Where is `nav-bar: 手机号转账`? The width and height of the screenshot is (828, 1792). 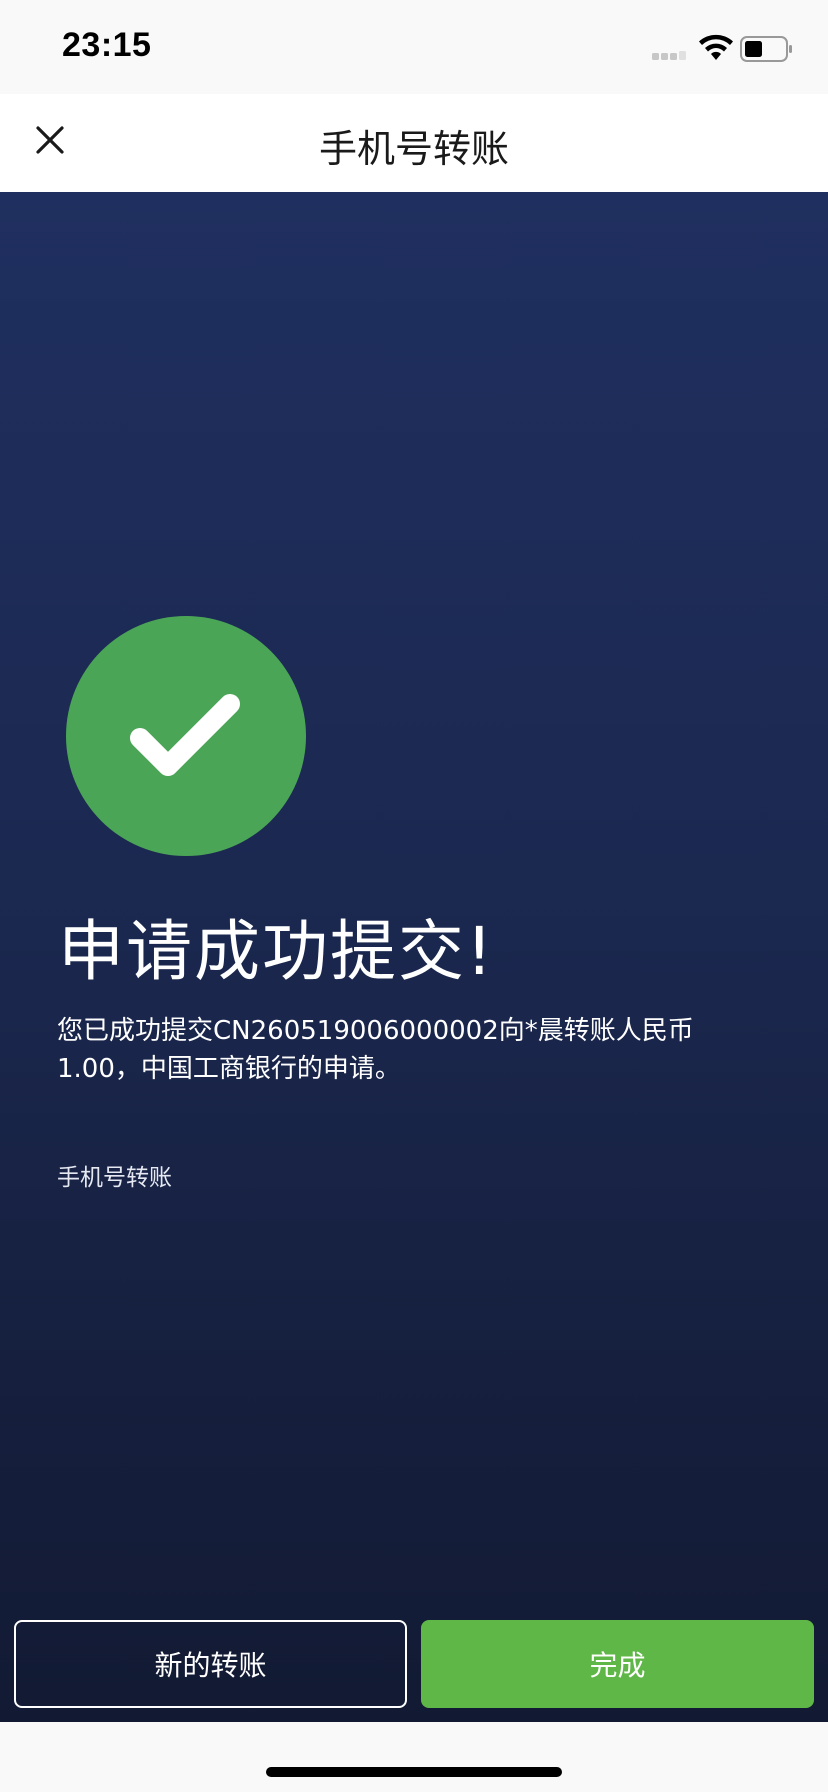
nav-bar: 手机号转账 is located at coordinates (414, 143).